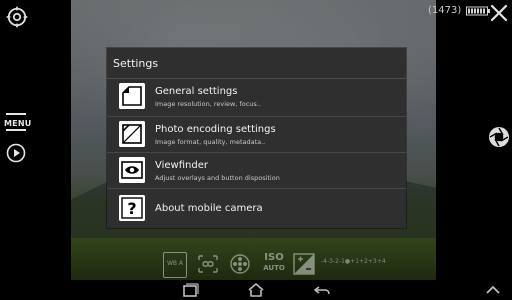 This screenshot has height=300, width=512. What do you see at coordinates (217, 178) in the screenshot?
I see `settings-item-subtitle: Adjust overlays and button disposition` at bounding box center [217, 178].